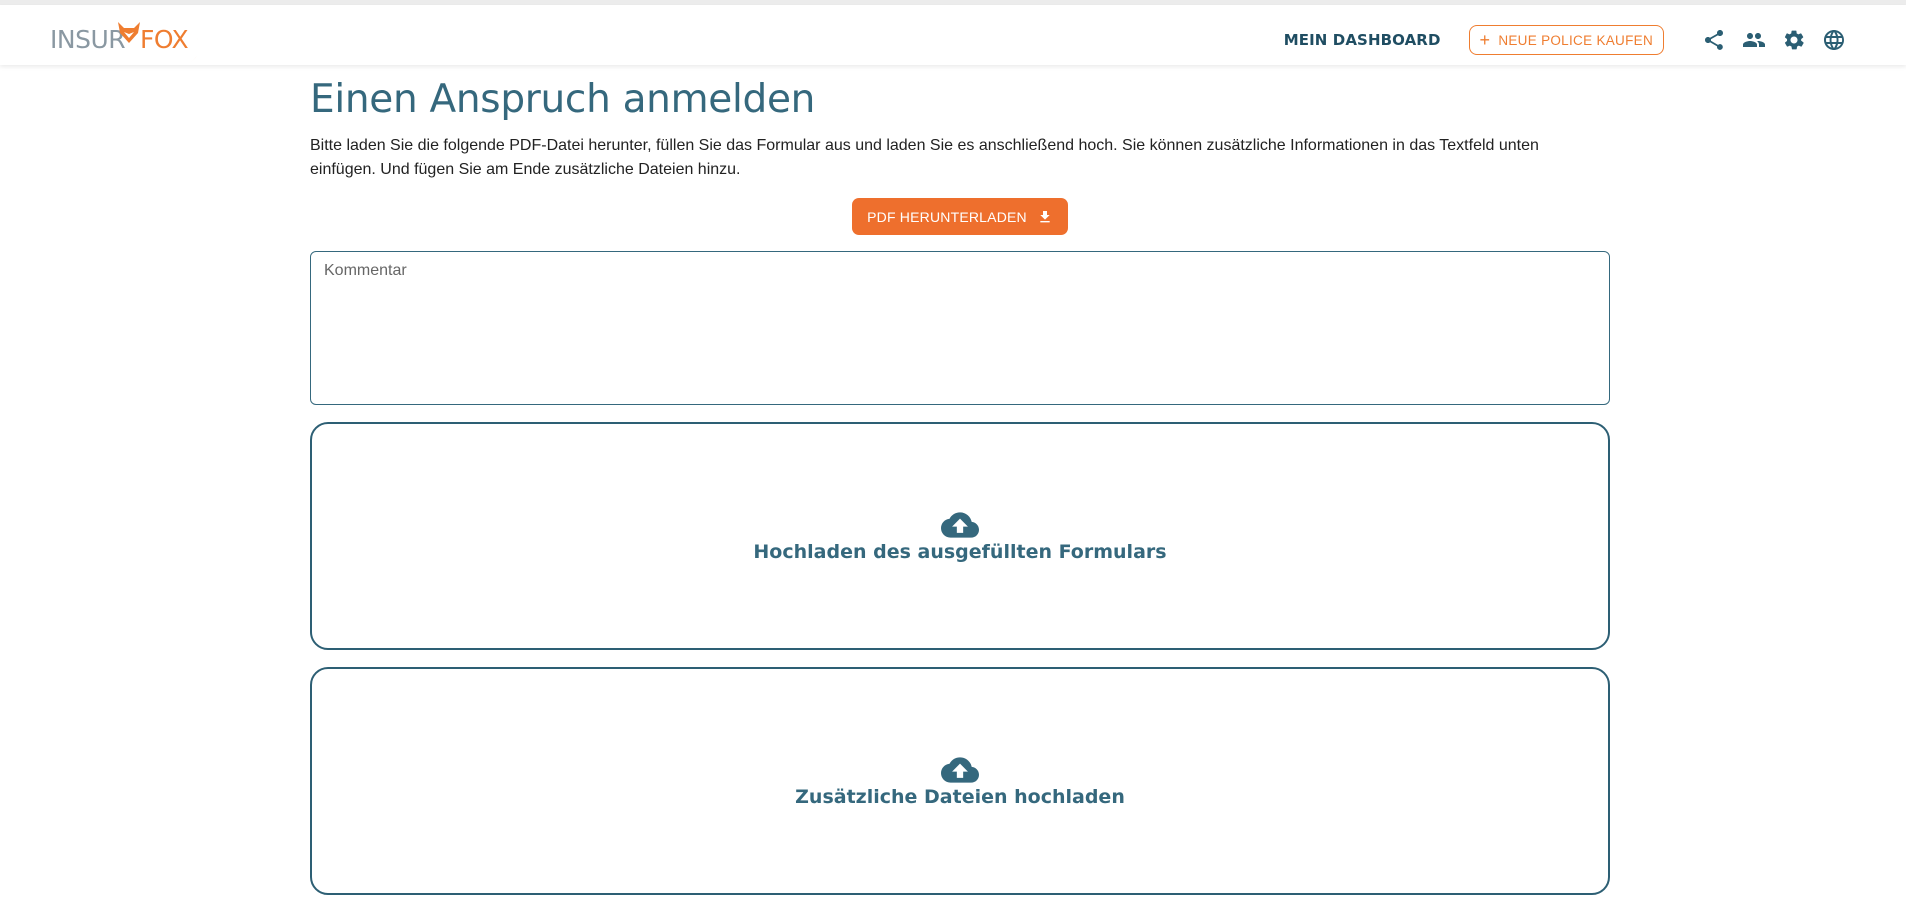  What do you see at coordinates (947, 216) in the screenshot?
I see `download-pdf-label: PDF HERUNTERLADEN` at bounding box center [947, 216].